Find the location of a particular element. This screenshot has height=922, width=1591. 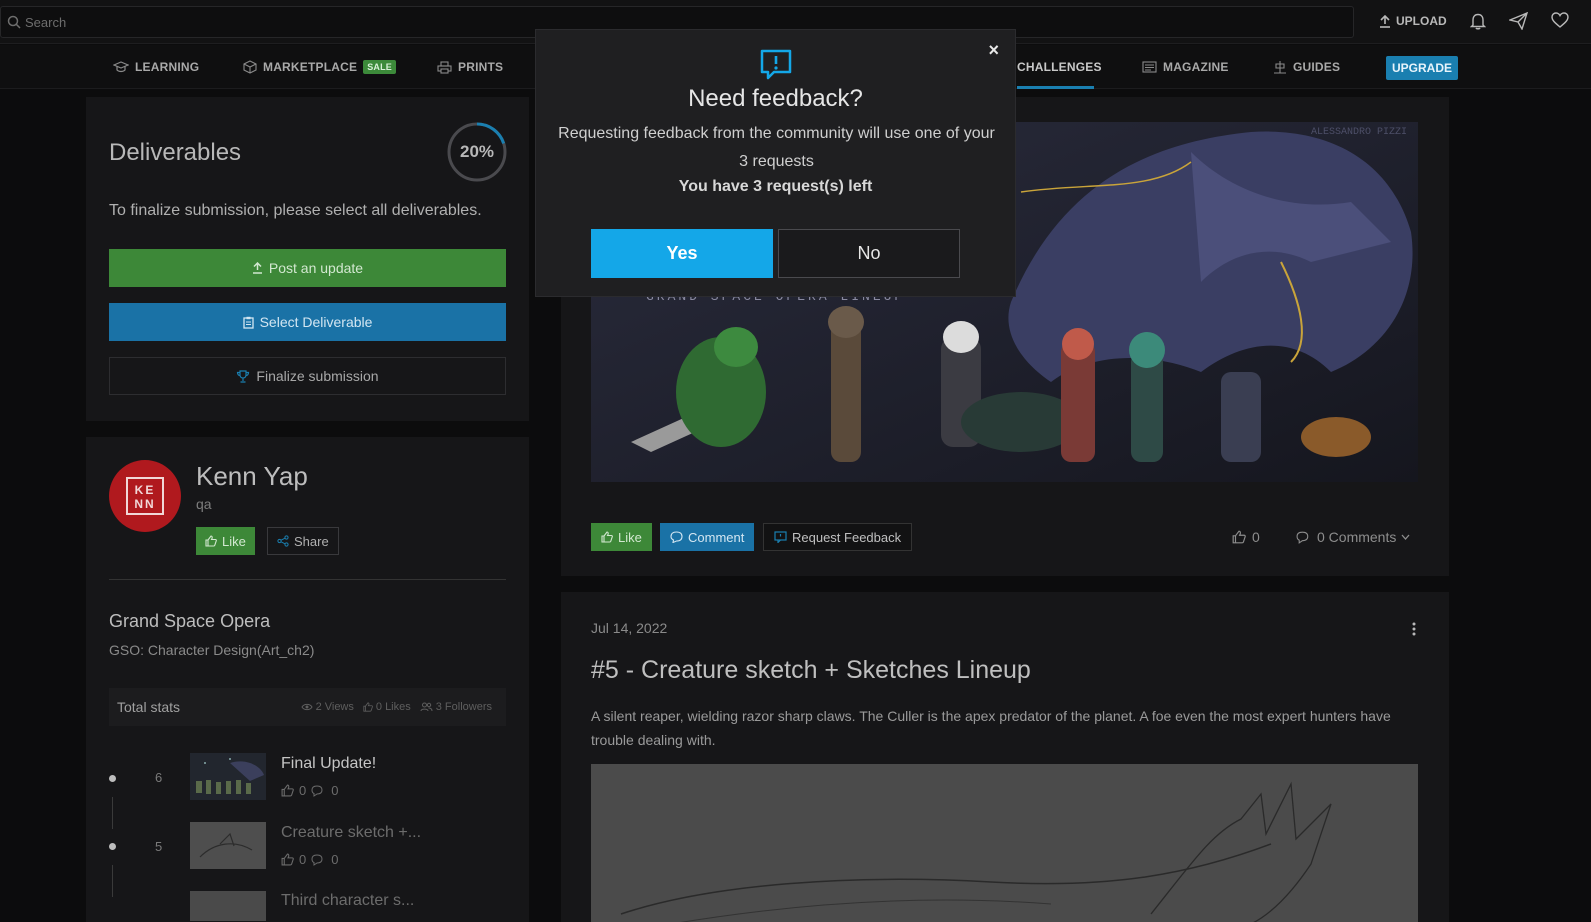

post-likes-count: 0 is located at coordinates (1246, 537).